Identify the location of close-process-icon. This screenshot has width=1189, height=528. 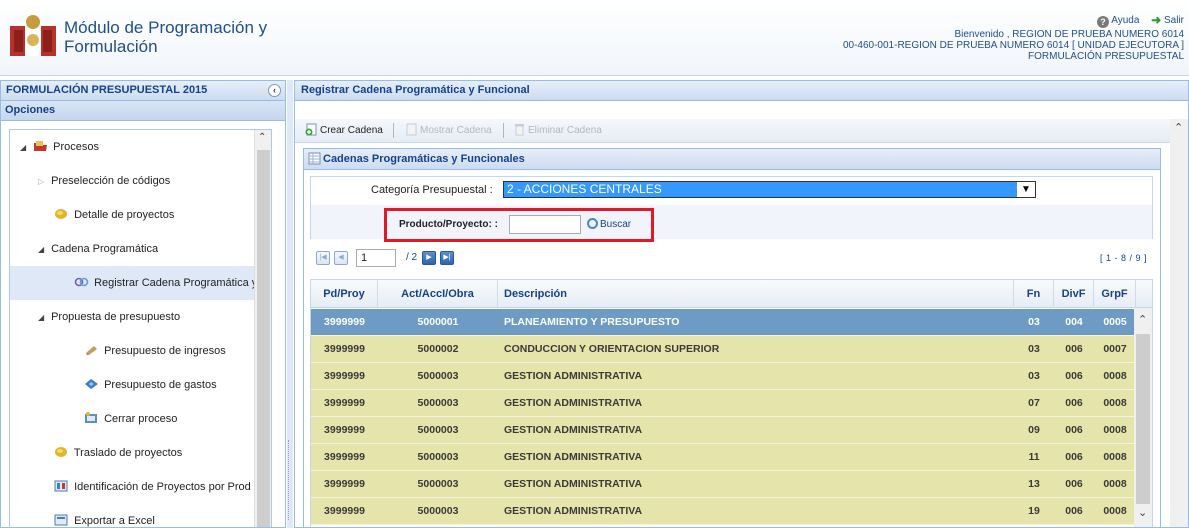
(91, 417).